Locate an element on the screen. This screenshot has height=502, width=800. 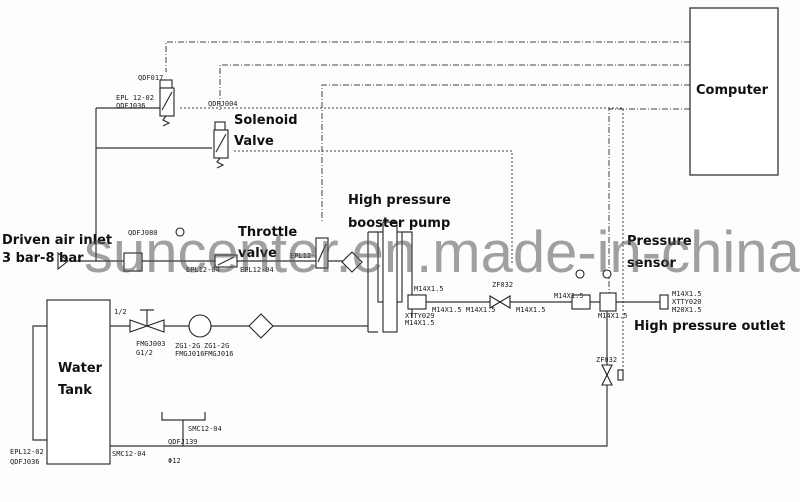
check-valve-xtty029 is located at coordinates (417, 302).